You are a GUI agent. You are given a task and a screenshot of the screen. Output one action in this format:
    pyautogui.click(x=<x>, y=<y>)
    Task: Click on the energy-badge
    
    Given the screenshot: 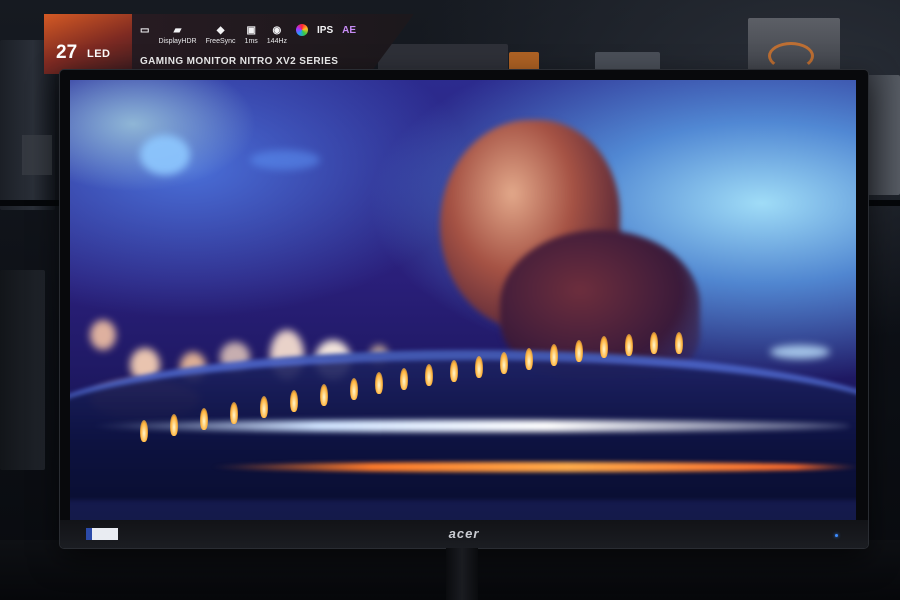 What is the action you would take?
    pyautogui.click(x=102, y=534)
    